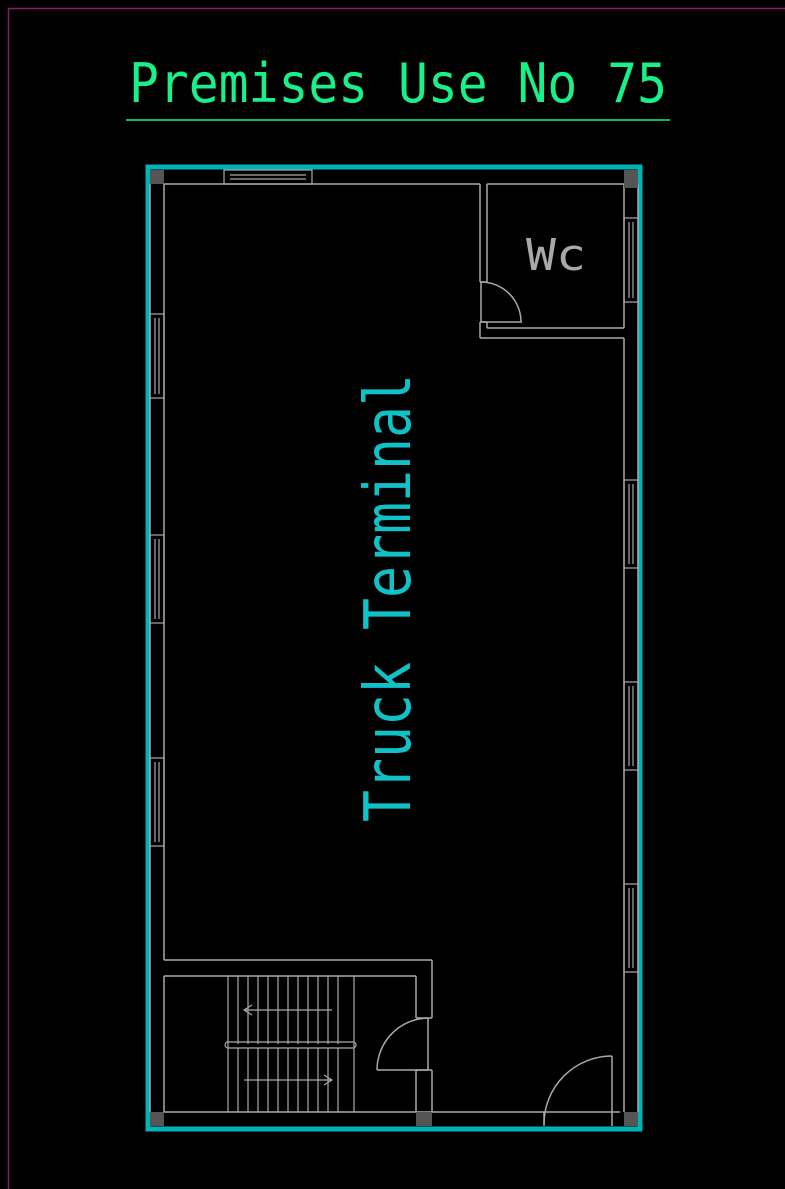 Image resolution: width=785 pixels, height=1189 pixels. What do you see at coordinates (556, 255) in the screenshot?
I see `room-label-wc: Wc` at bounding box center [556, 255].